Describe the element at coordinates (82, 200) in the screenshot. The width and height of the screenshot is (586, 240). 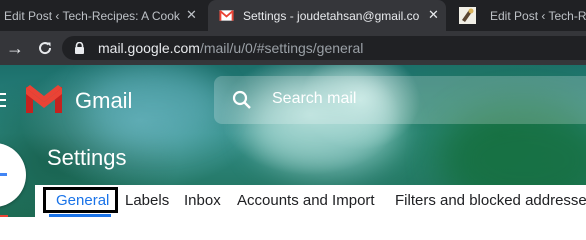
I see `tab-general: General` at that location.